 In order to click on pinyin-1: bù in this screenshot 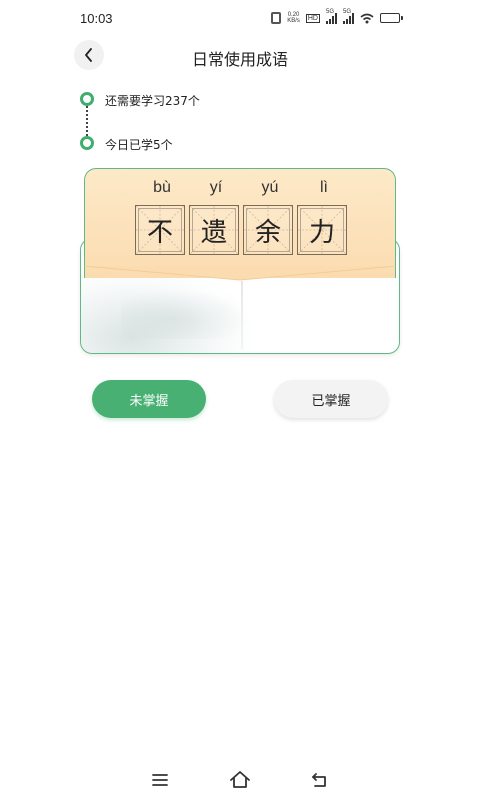, I will do `click(162, 187)`.